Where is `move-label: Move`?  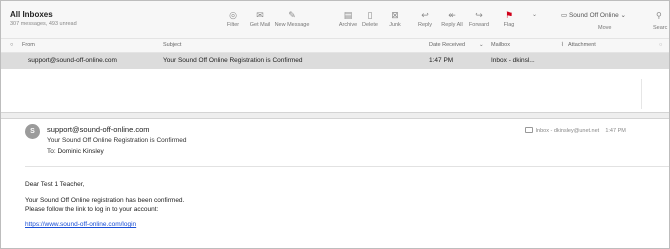 move-label: Move is located at coordinates (605, 28).